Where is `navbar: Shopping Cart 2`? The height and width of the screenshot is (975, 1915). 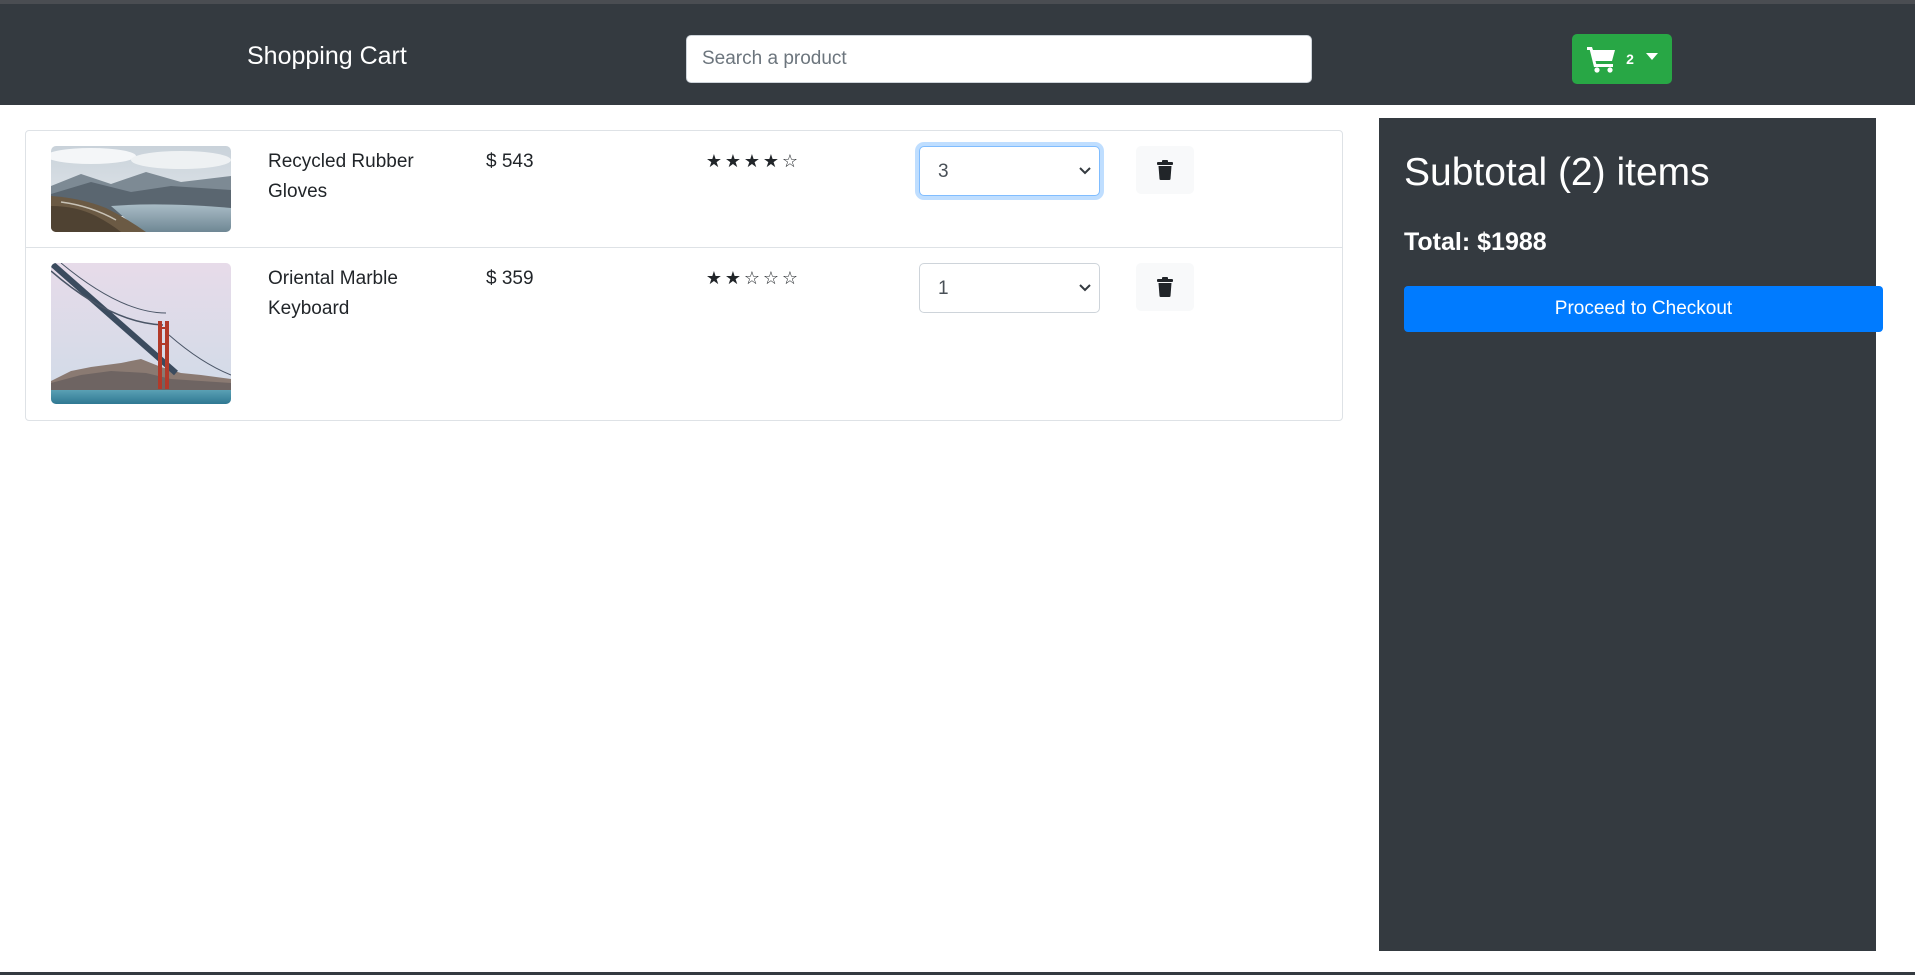 navbar: Shopping Cart 2 is located at coordinates (957, 54).